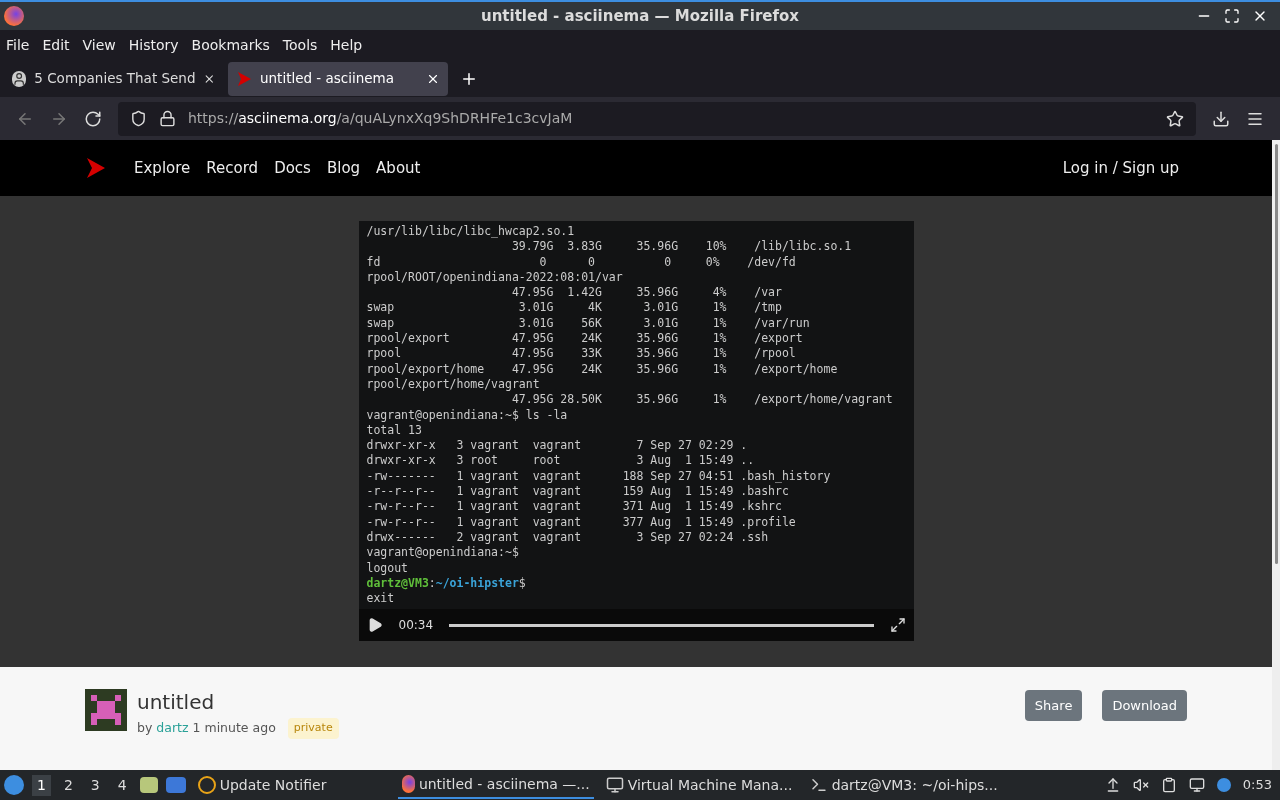 This screenshot has height=800, width=1280. Describe the element at coordinates (398, 168) in the screenshot. I see `nav-link: About` at that location.